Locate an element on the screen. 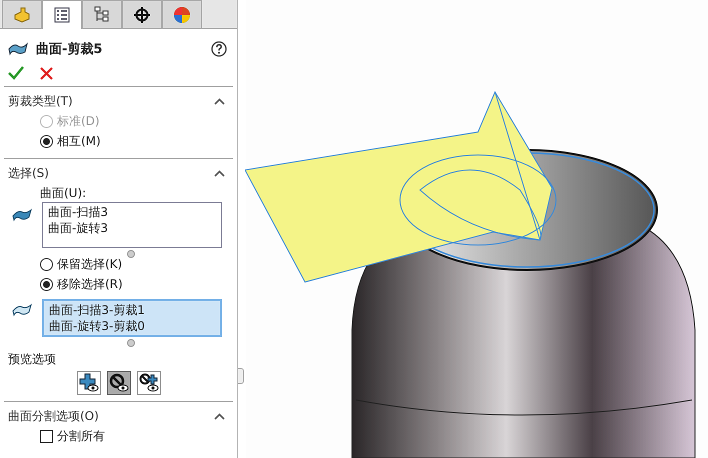  checkbox-label: 分割所有 is located at coordinates (81, 436).